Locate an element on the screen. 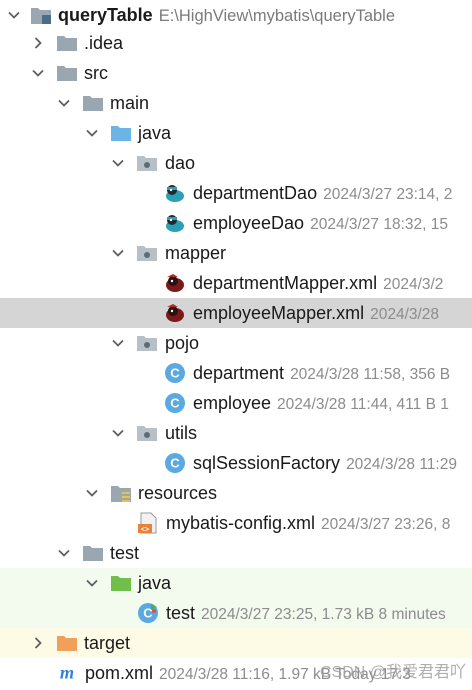 This screenshot has width=472, height=690. tree-row-utils: utils is located at coordinates (236, 433).